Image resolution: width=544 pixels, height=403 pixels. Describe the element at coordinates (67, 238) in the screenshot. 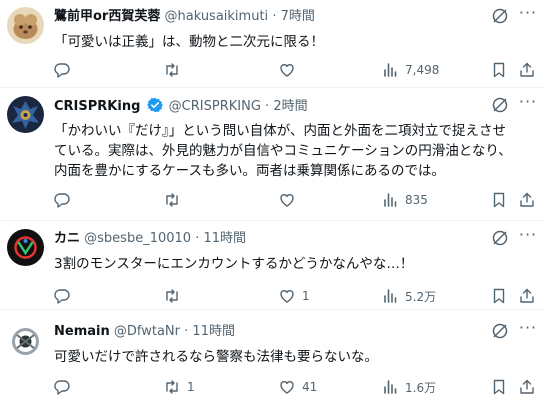

I see `display-name: カニ` at that location.